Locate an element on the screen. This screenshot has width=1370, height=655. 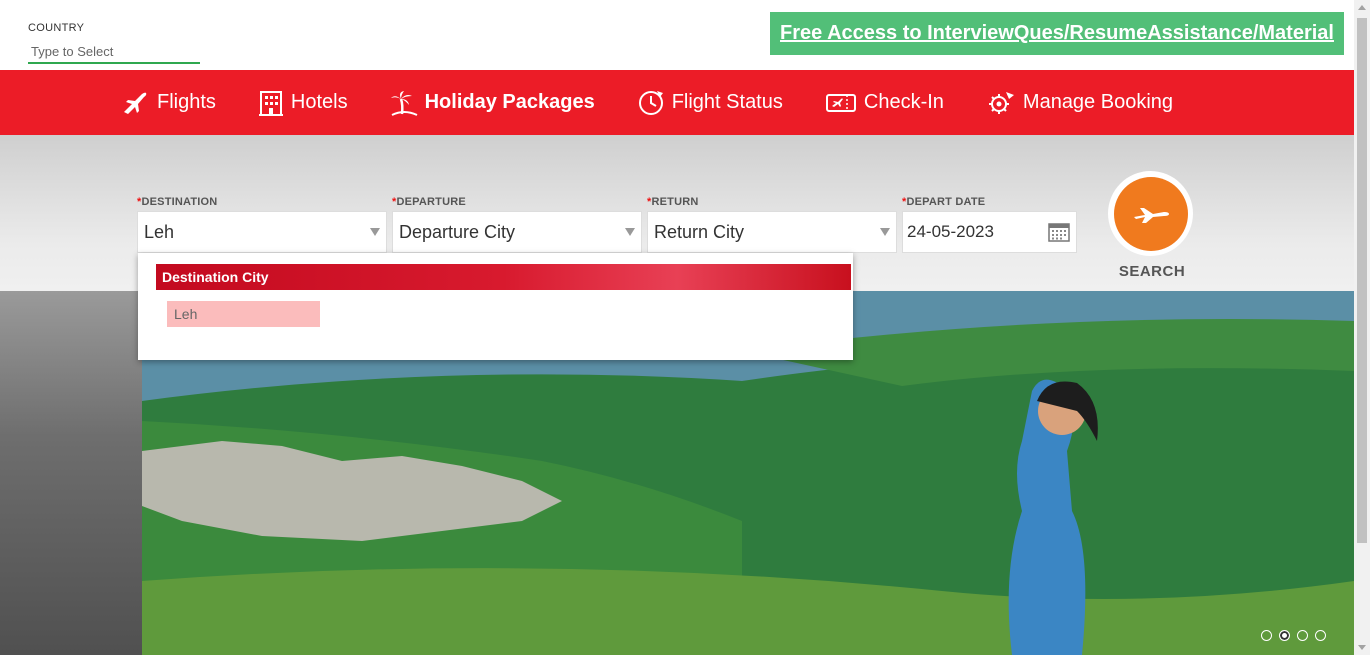
nav-hotels: Hotels is located at coordinates (303, 103).